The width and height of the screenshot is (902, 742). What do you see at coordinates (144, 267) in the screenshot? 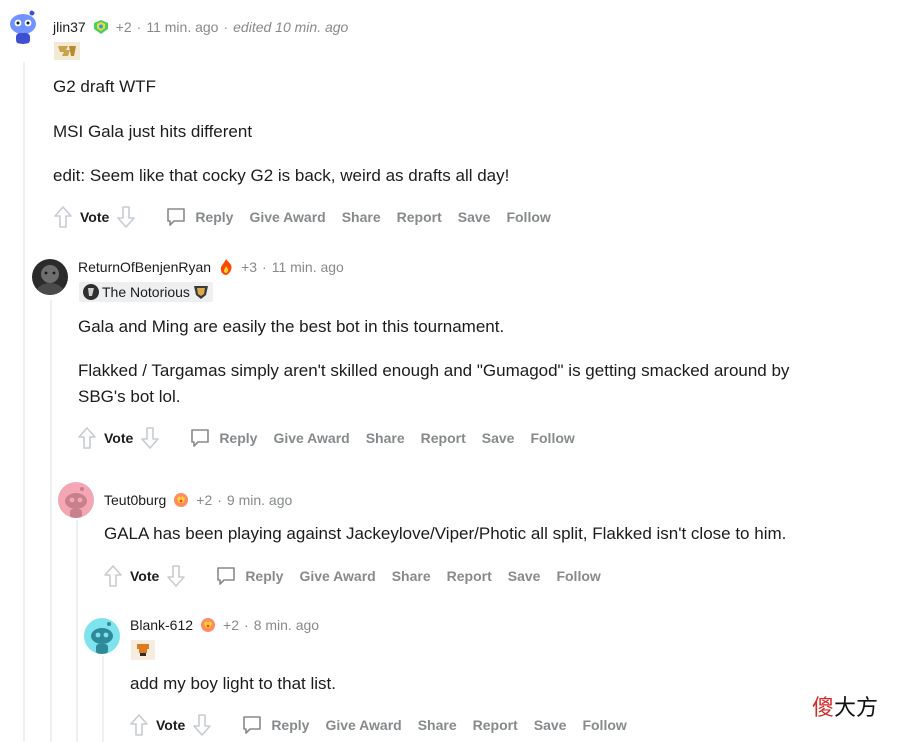
I see `username: ReturnOfBenjenRyan` at bounding box center [144, 267].